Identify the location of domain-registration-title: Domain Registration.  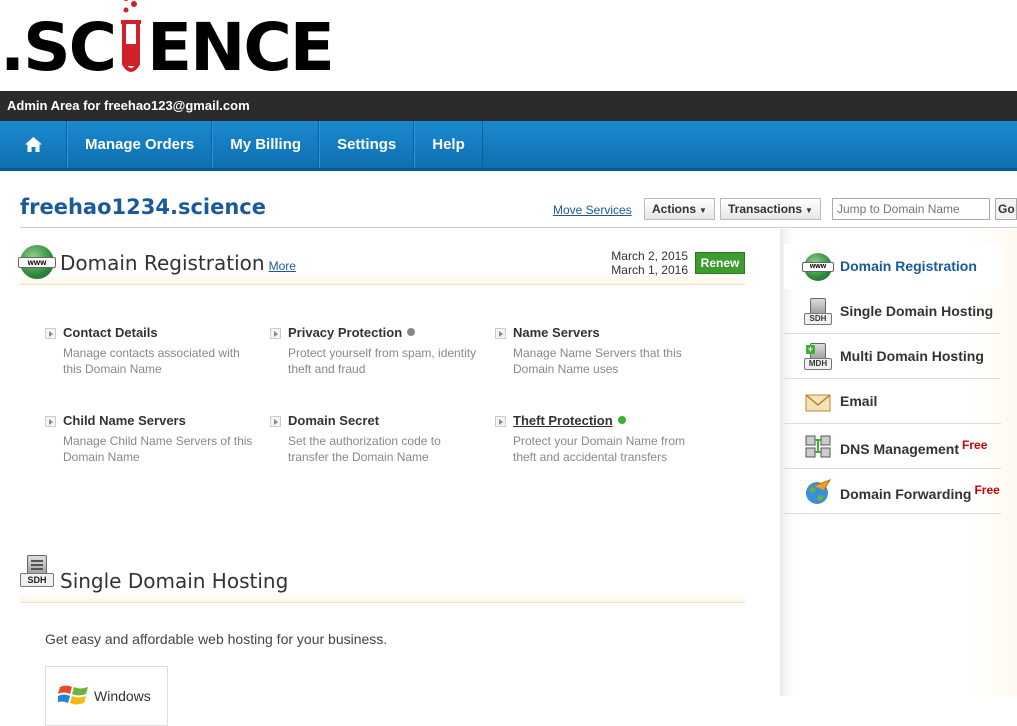
(162, 263).